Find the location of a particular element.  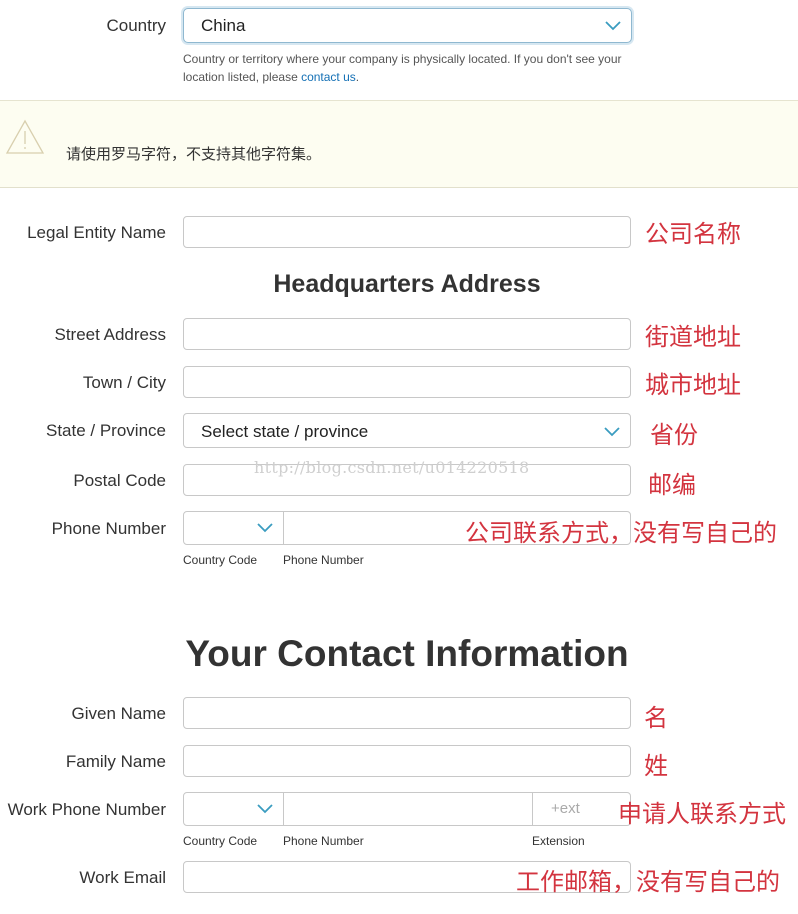

work-country-code-select is located at coordinates (234, 809).